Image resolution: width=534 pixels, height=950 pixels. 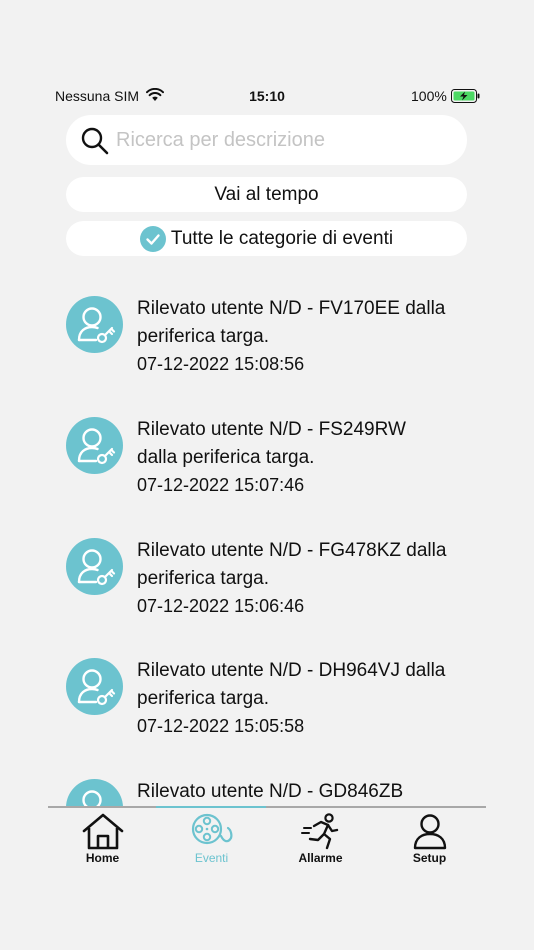 I want to click on event-timestamp: 07-12-2022 15:06:46, so click(x=221, y=606).